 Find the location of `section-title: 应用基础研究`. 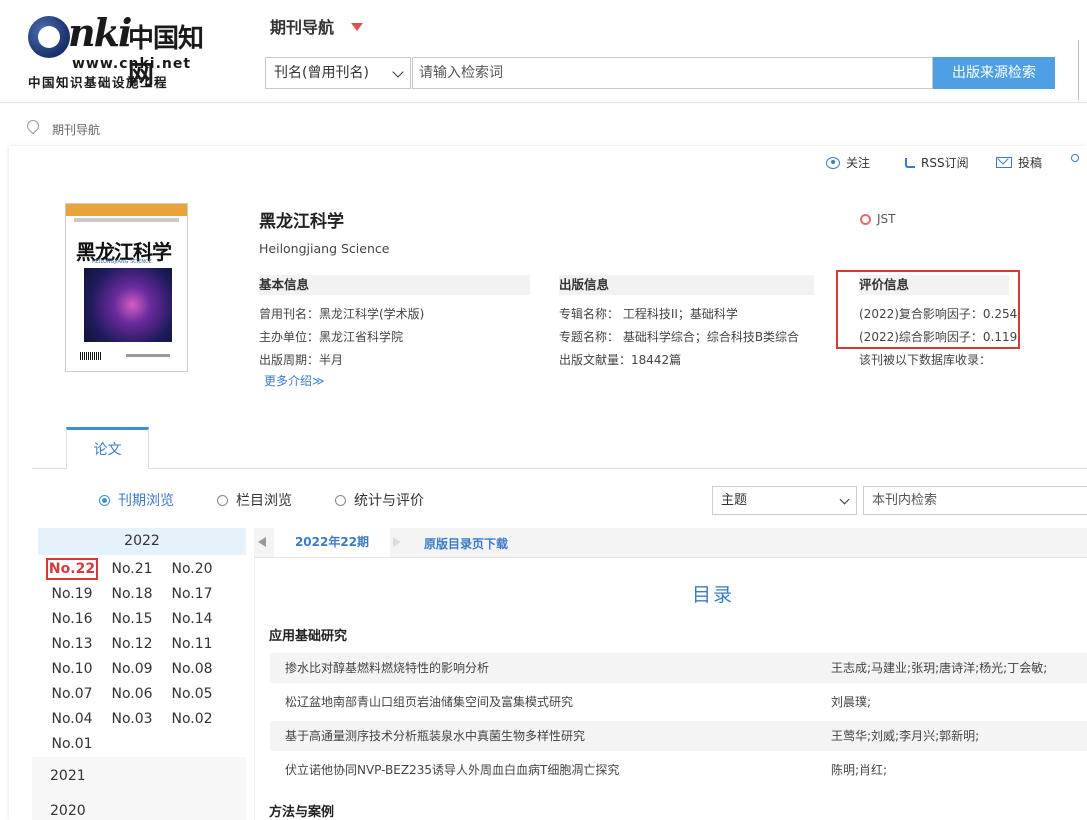

section-title: 应用基础研究 is located at coordinates (308, 636).